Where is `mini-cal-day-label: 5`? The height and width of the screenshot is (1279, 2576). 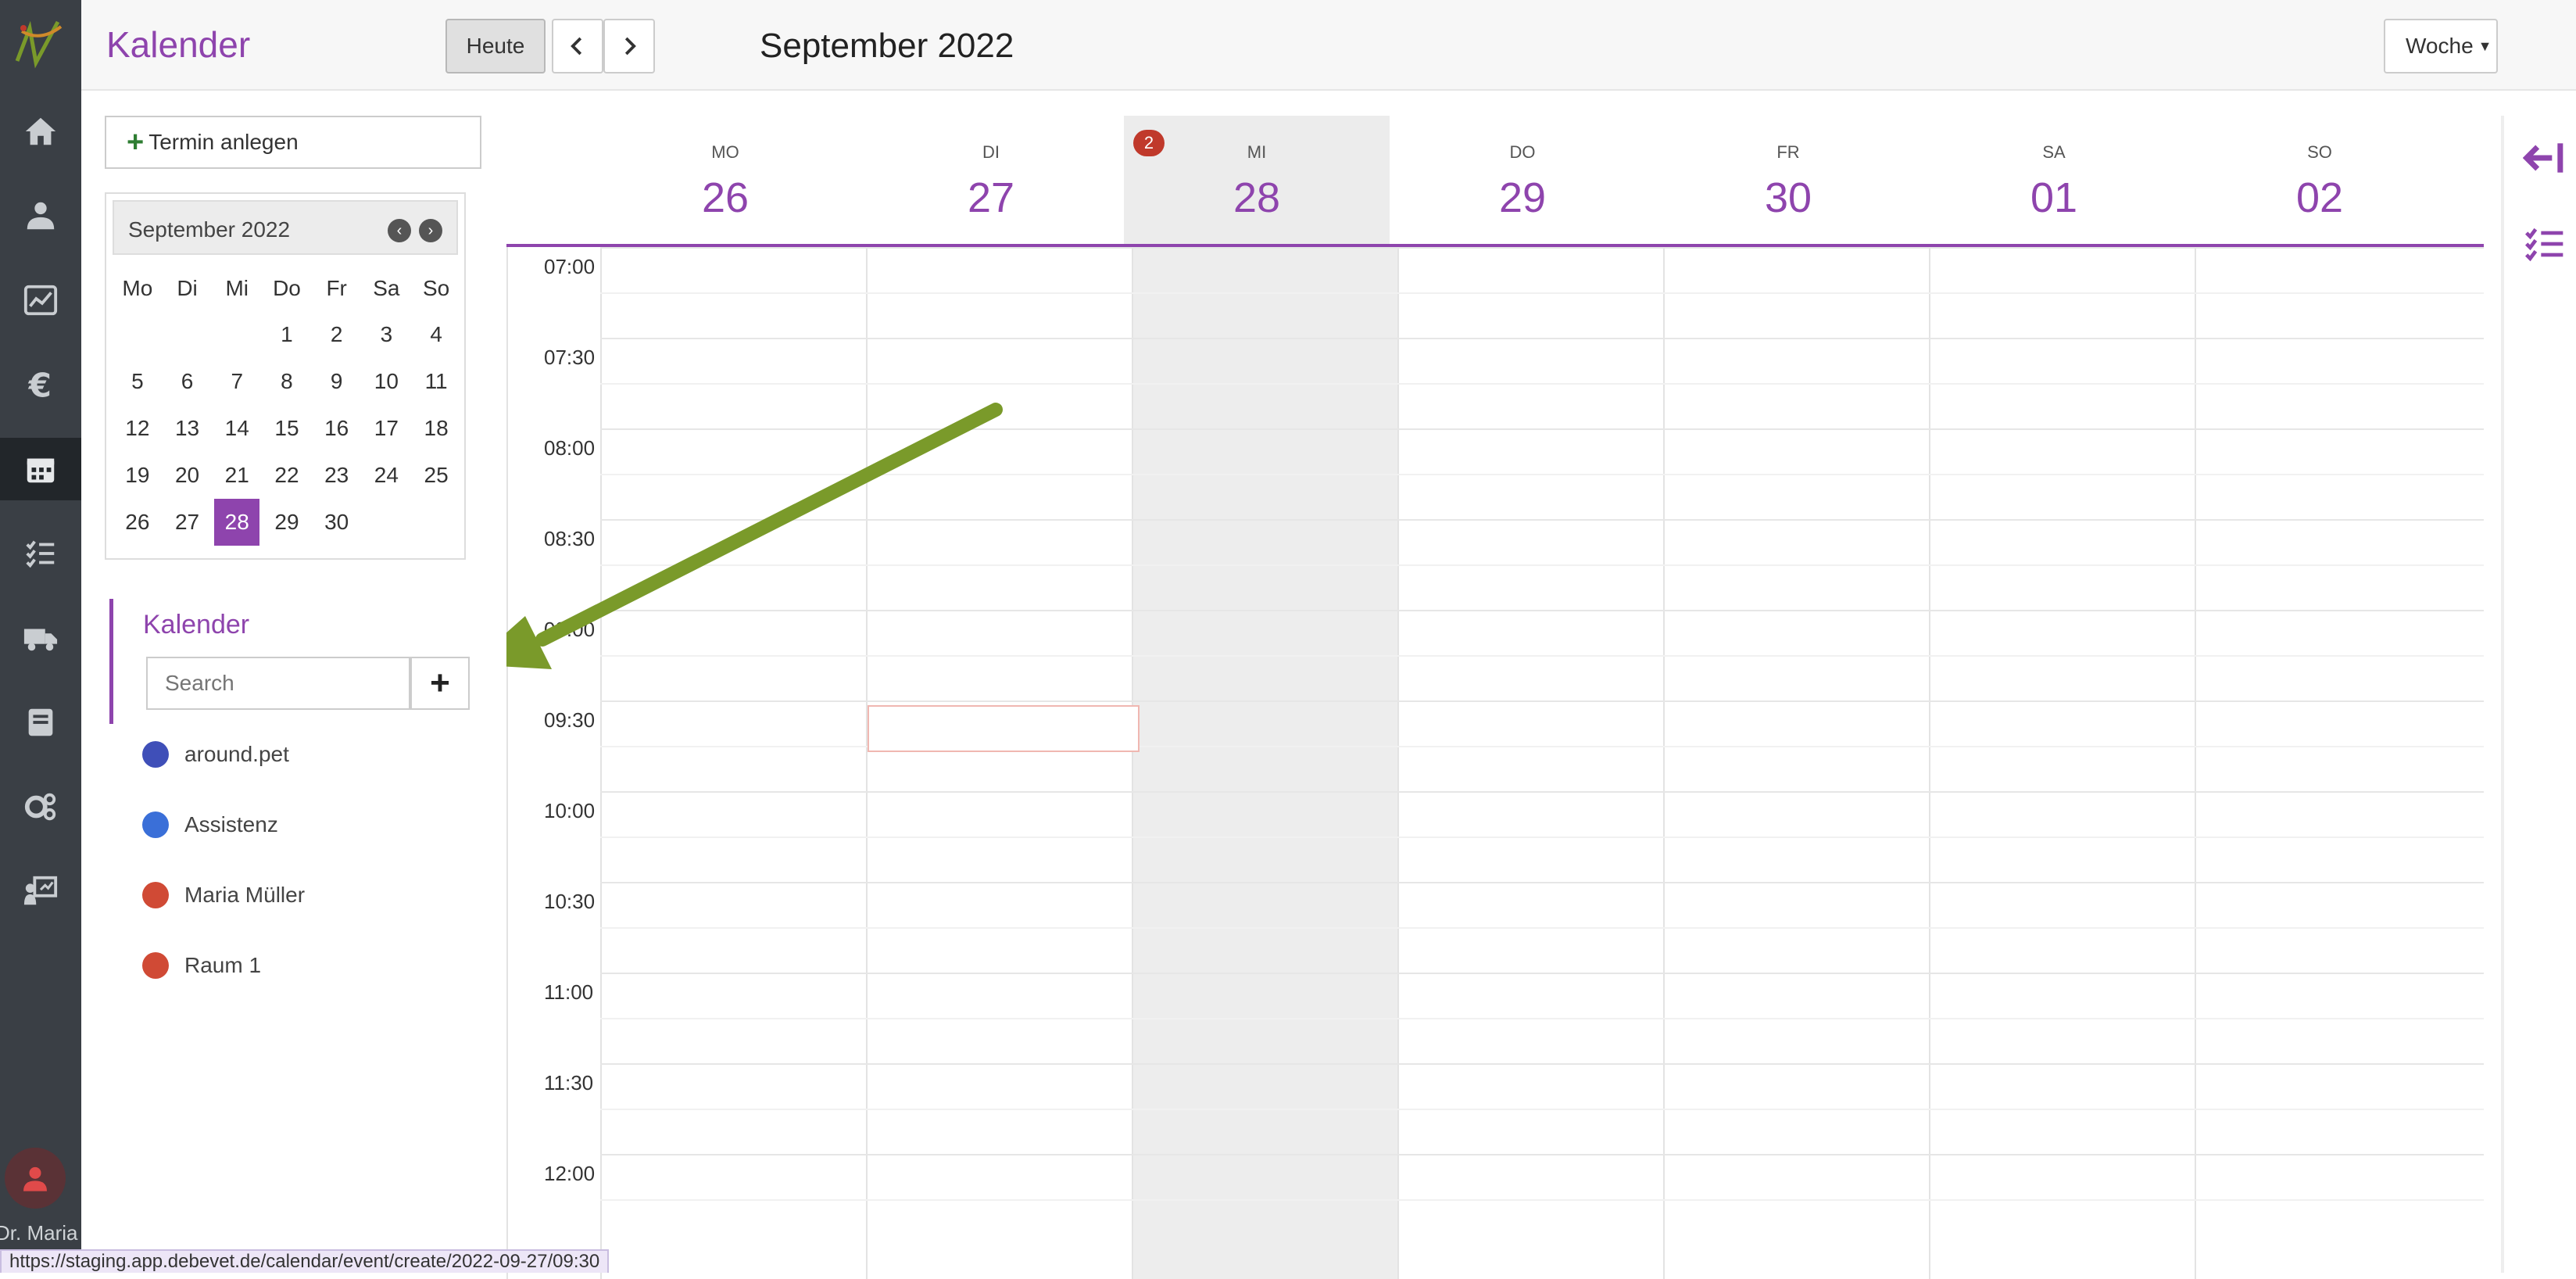
mini-cal-day-label: 5 is located at coordinates (137, 381).